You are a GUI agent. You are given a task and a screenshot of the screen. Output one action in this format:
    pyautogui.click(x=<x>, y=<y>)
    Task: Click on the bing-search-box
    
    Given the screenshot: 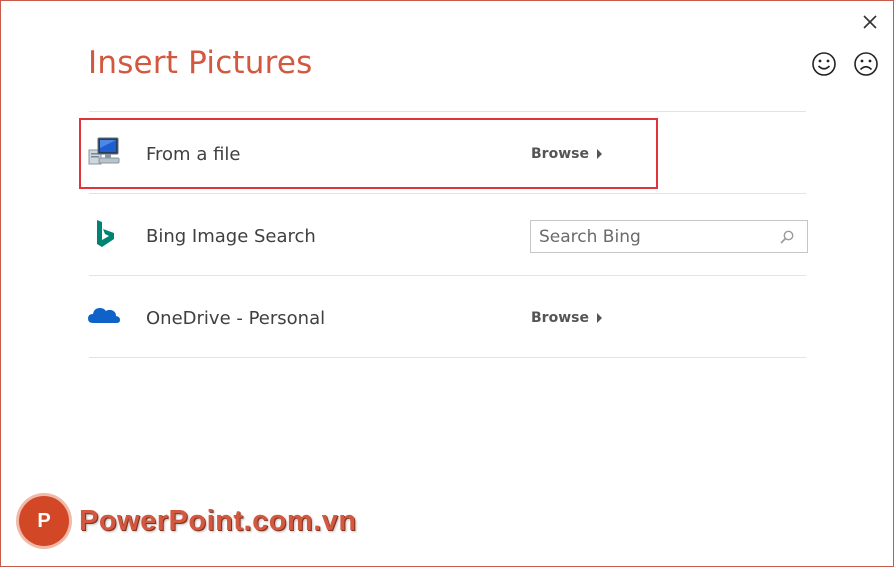 What is the action you would take?
    pyautogui.click(x=669, y=236)
    